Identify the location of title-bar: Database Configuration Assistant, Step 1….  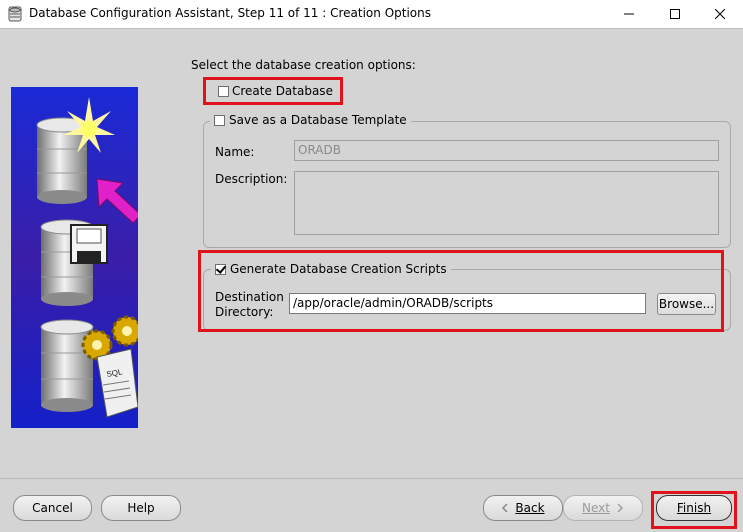
(371, 14).